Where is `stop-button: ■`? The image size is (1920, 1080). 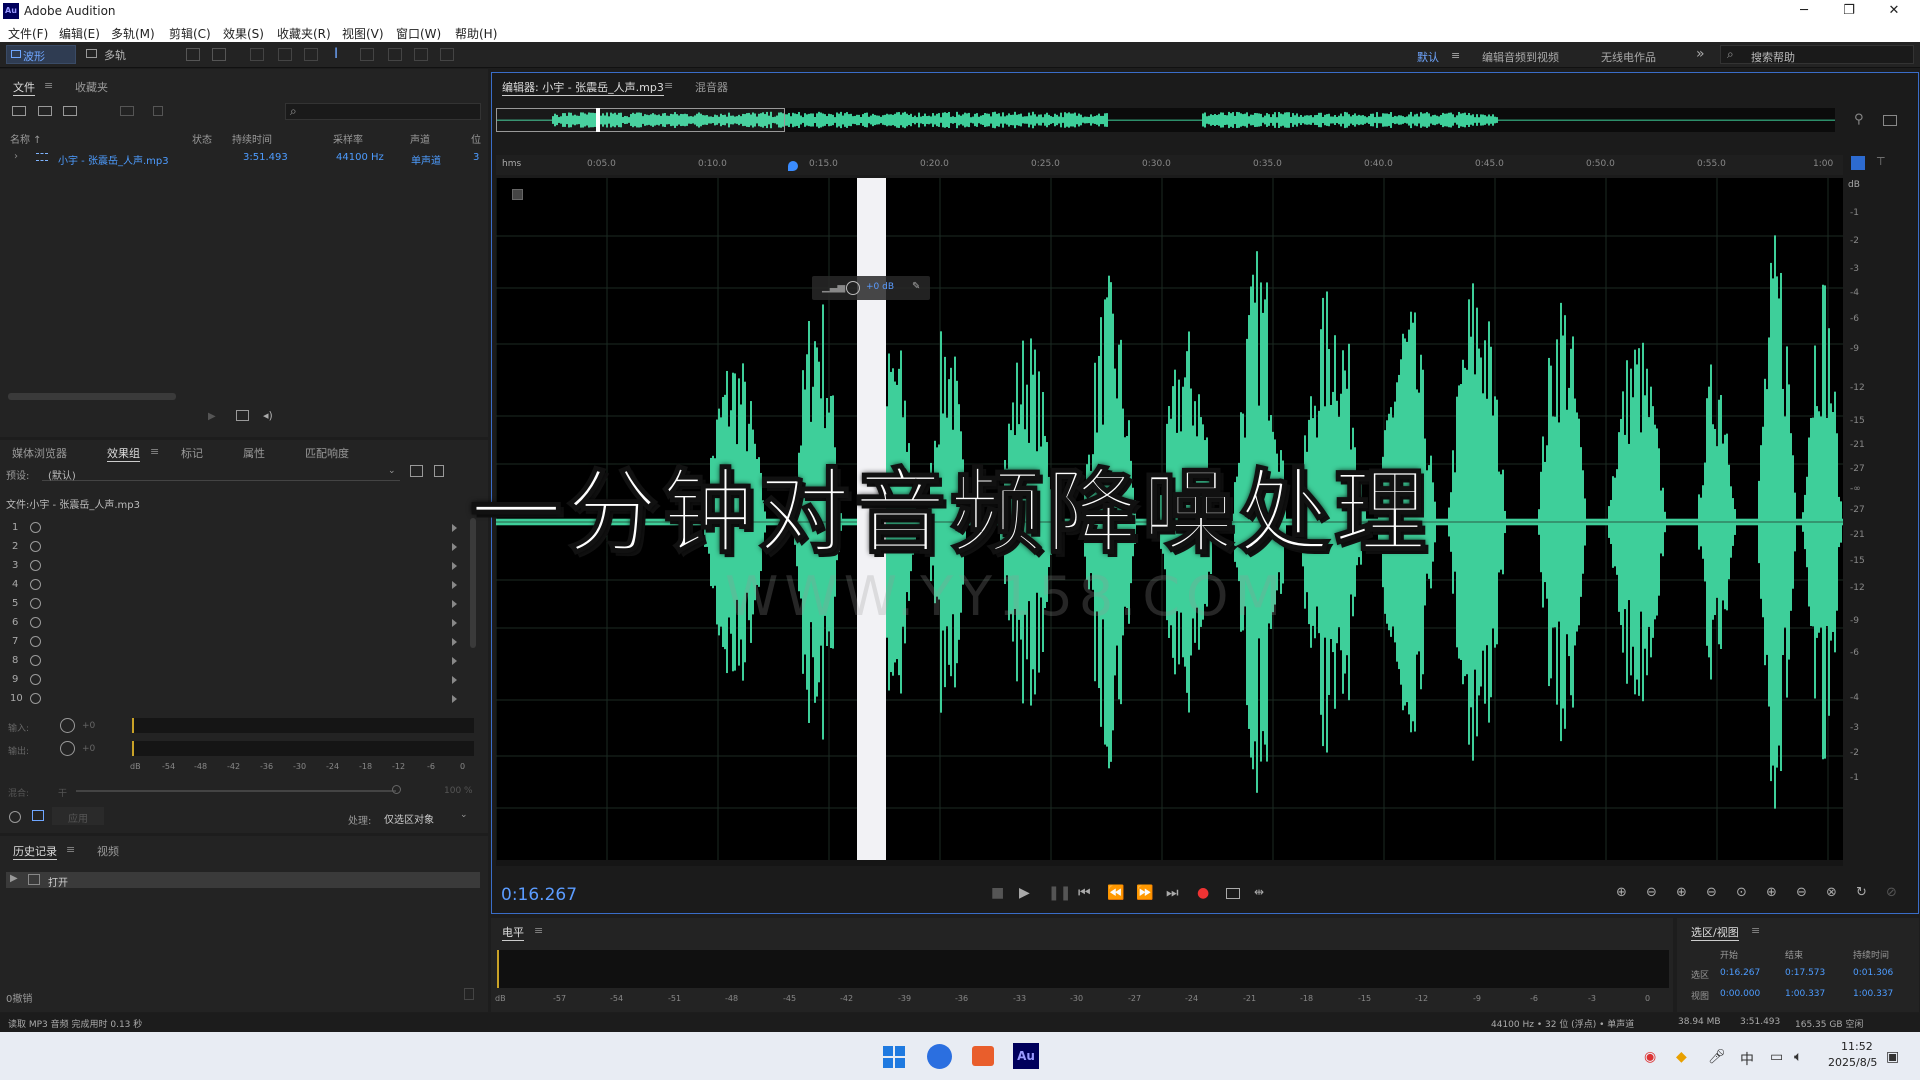
stop-button: ■ is located at coordinates (997, 893).